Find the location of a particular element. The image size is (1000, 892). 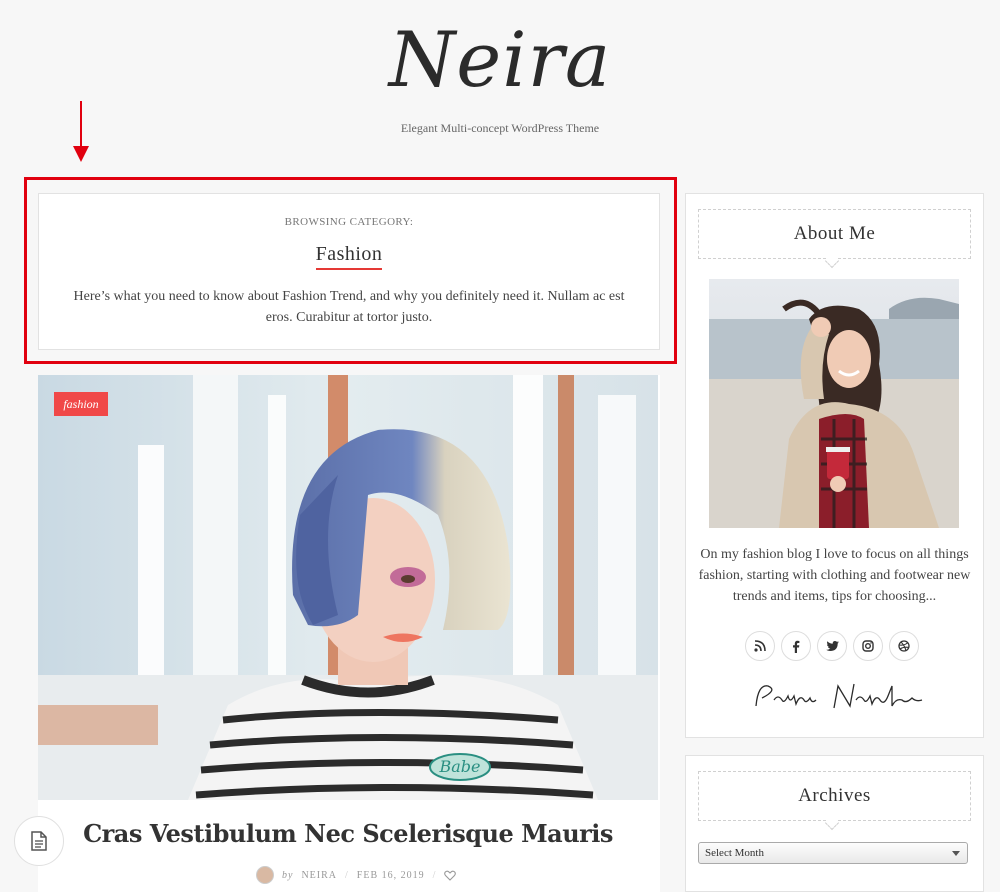

post-category-tag: fashion is located at coordinates (81, 404).